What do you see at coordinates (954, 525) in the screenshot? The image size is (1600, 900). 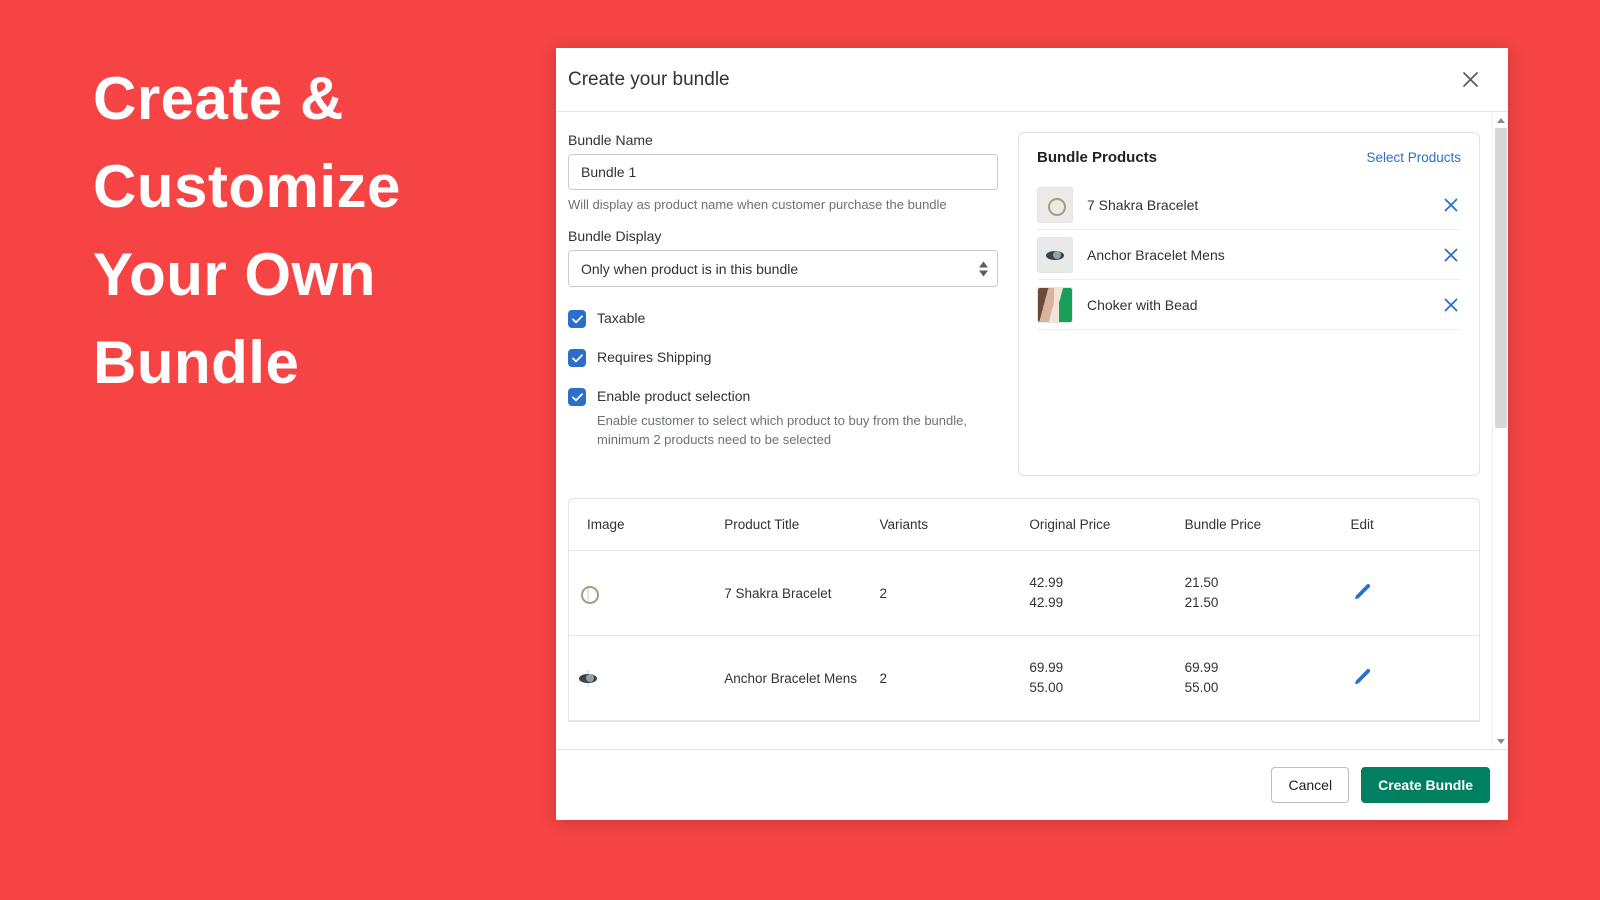 I see `column-header-variants: Variants` at bounding box center [954, 525].